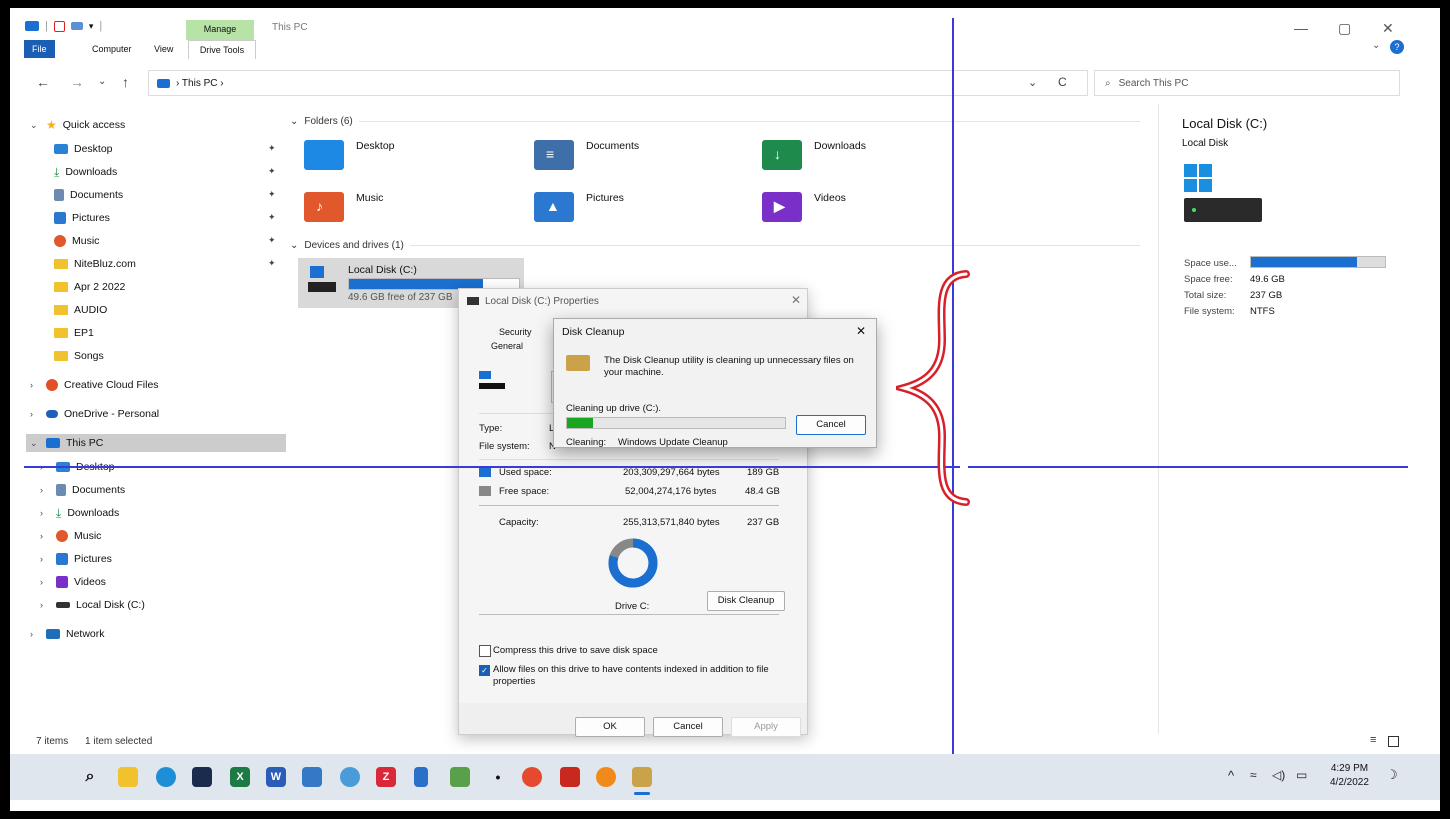  I want to click on sidebar-item-downloads: ⤓ Downloads, so click(85, 172).